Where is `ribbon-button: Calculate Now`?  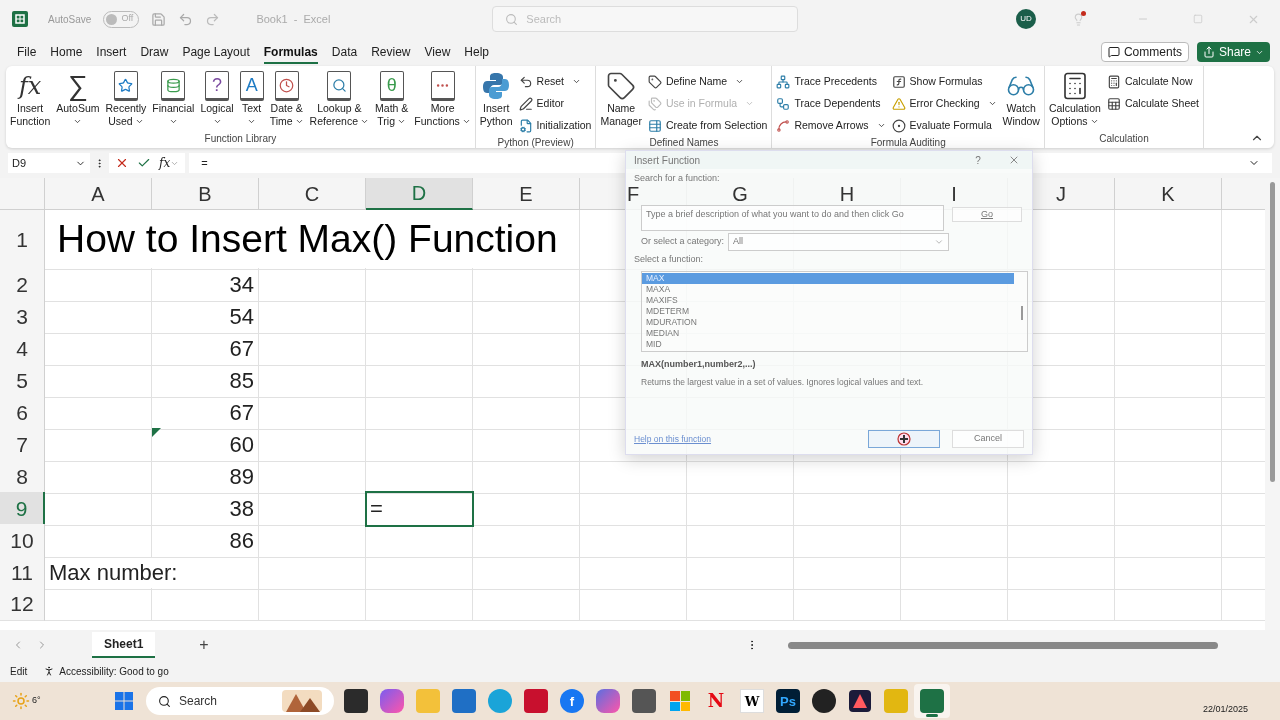 ribbon-button: Calculate Now is located at coordinates (1153, 81).